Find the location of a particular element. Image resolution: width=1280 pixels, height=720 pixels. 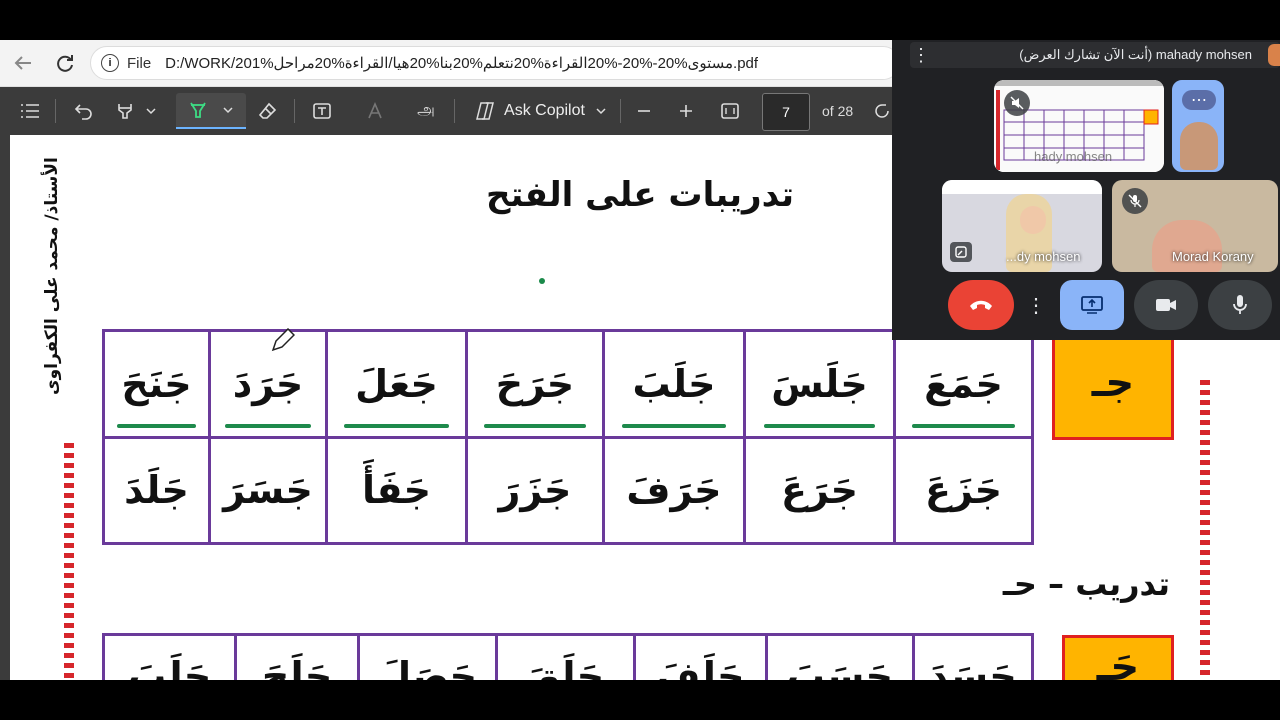

fit-page-button is located at coordinates (730, 111).